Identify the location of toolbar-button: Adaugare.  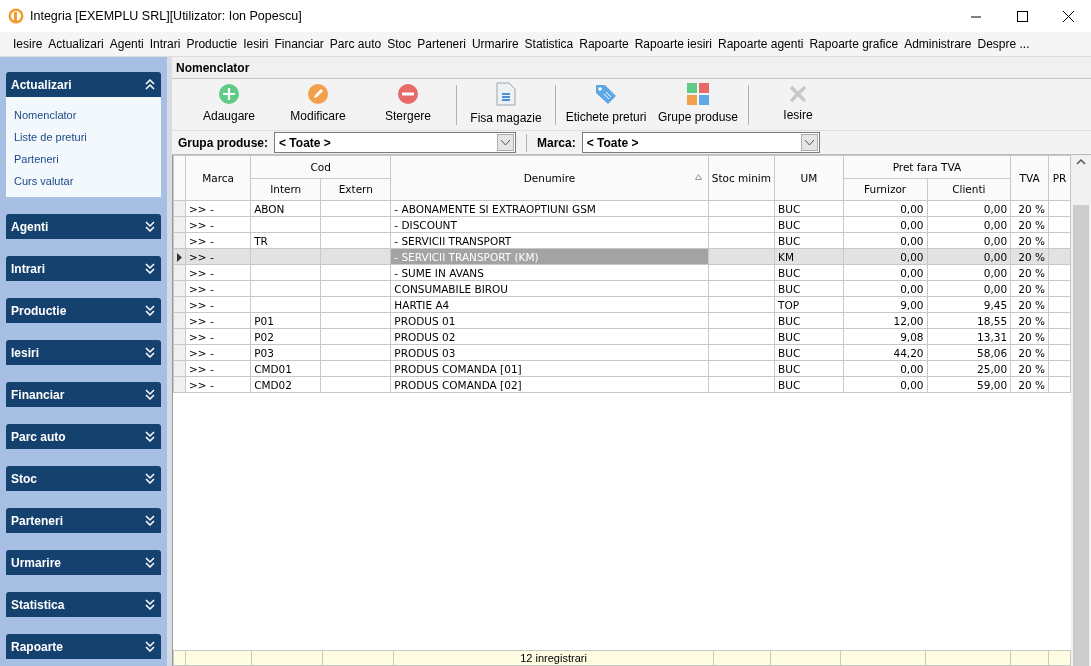
(229, 104).